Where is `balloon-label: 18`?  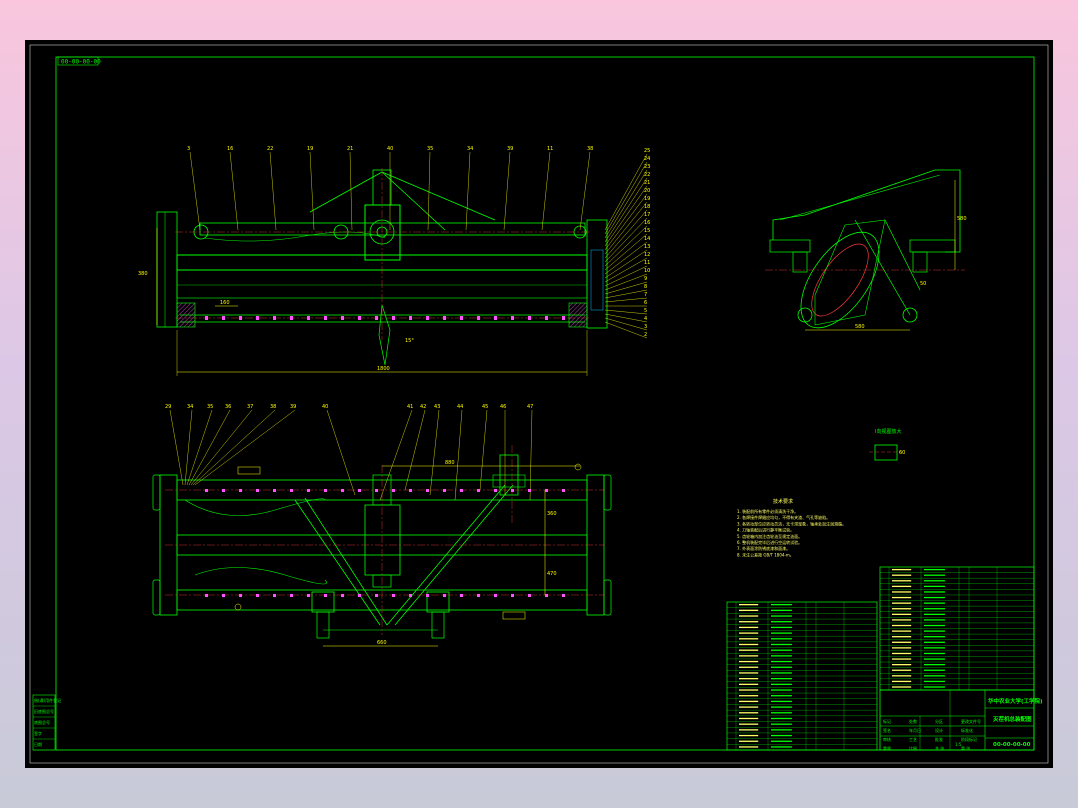 balloon-label: 18 is located at coordinates (647, 207).